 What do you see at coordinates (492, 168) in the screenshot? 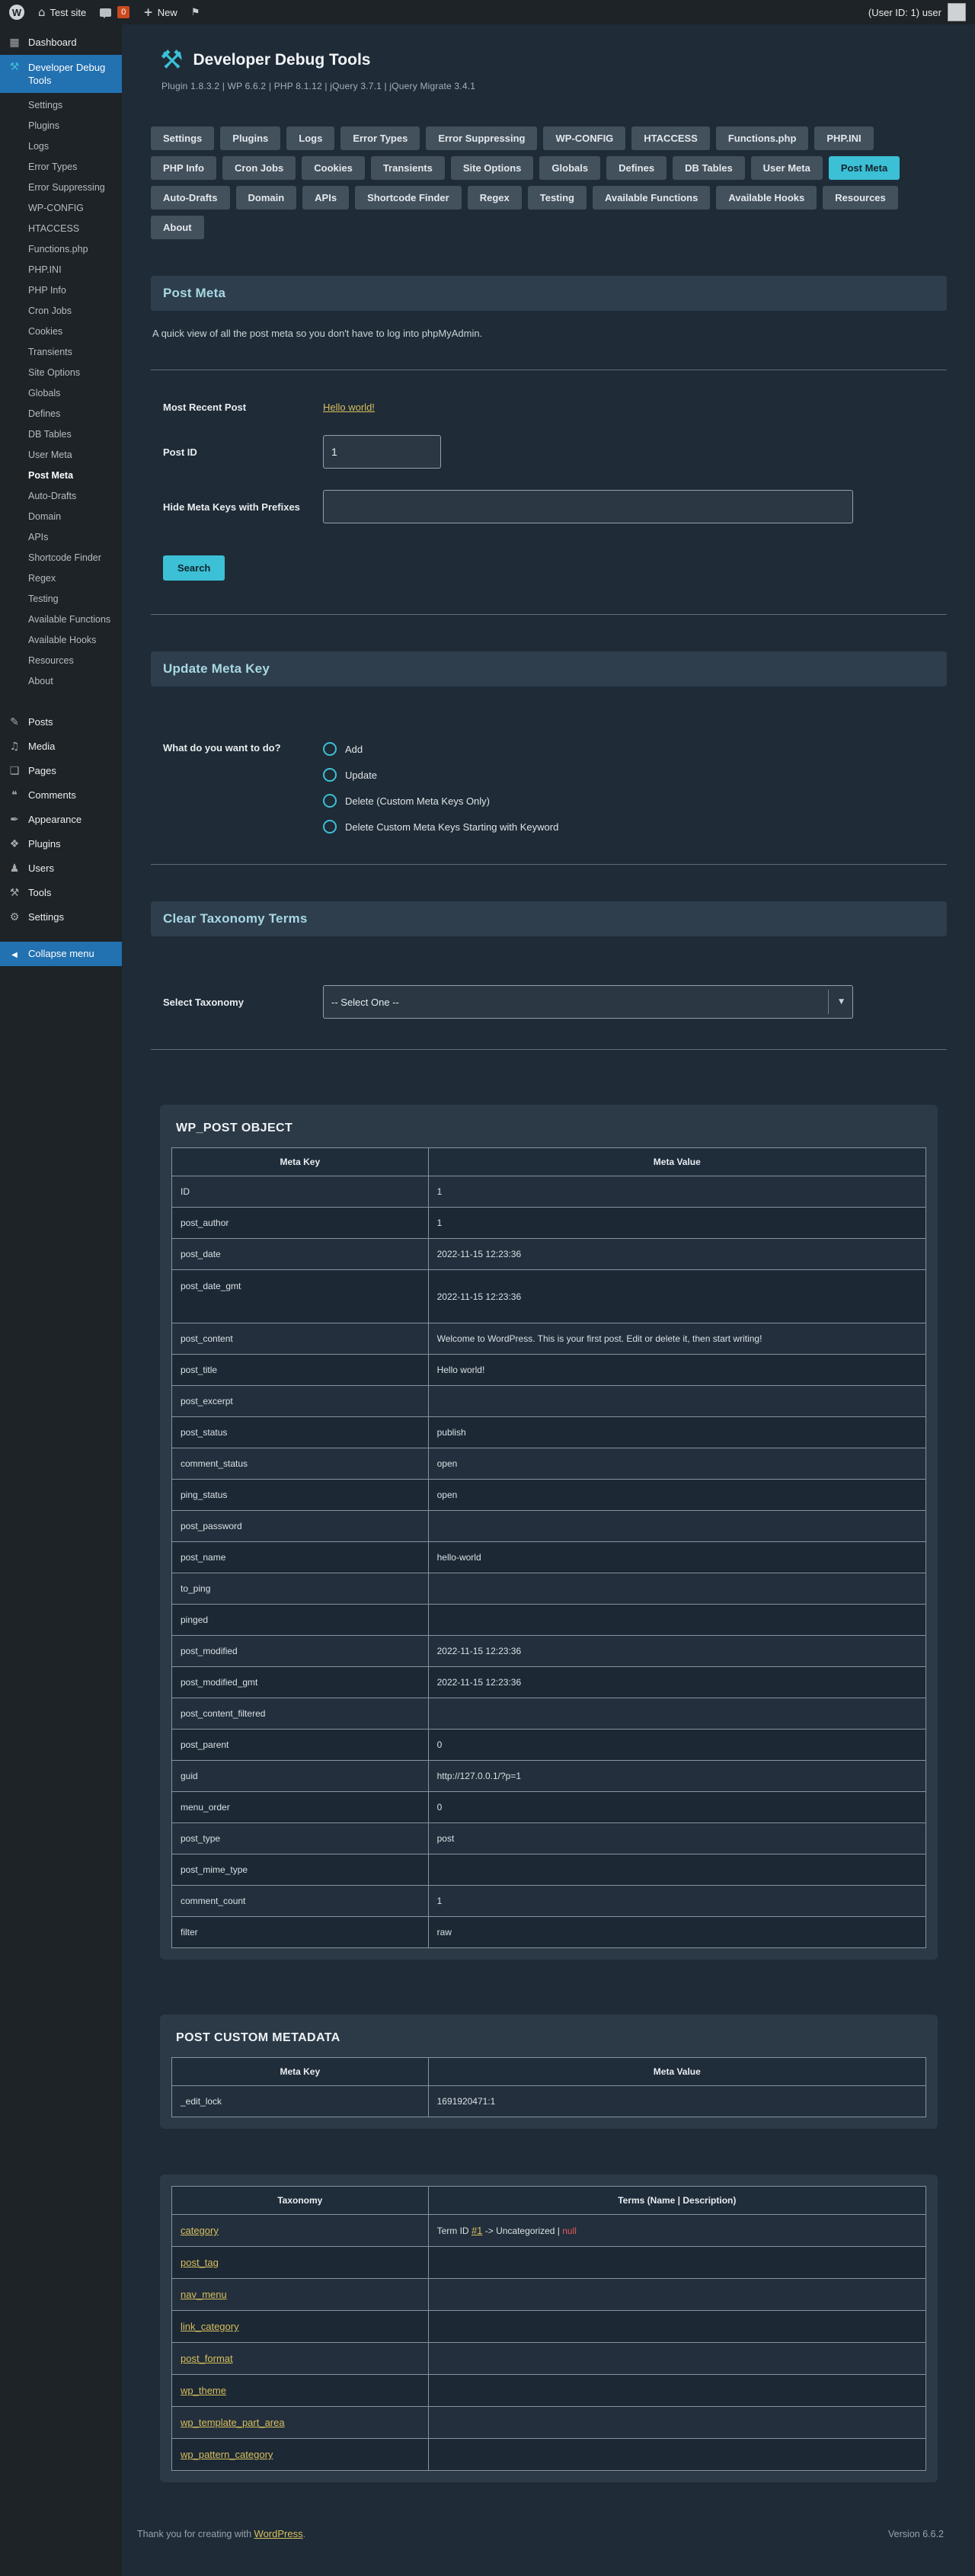
I see `tab: Site Options` at bounding box center [492, 168].